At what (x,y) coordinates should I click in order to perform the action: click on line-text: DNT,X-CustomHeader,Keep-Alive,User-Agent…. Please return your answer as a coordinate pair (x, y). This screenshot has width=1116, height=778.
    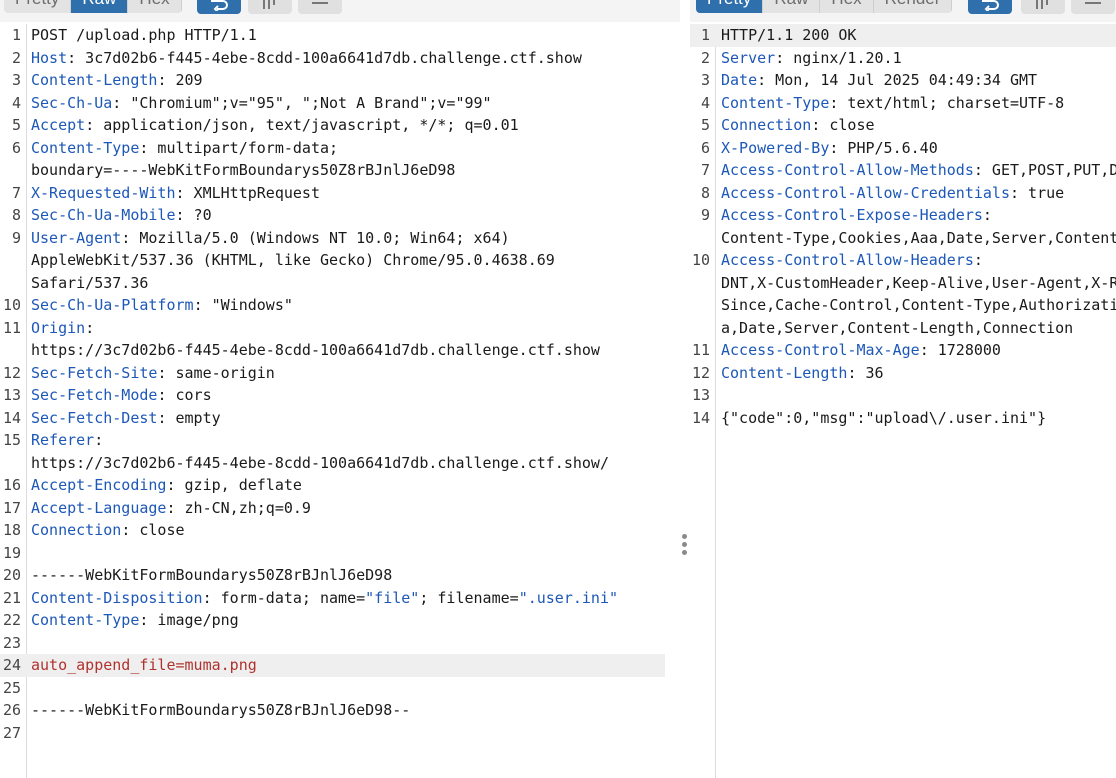
    Looking at the image, I should click on (918, 283).